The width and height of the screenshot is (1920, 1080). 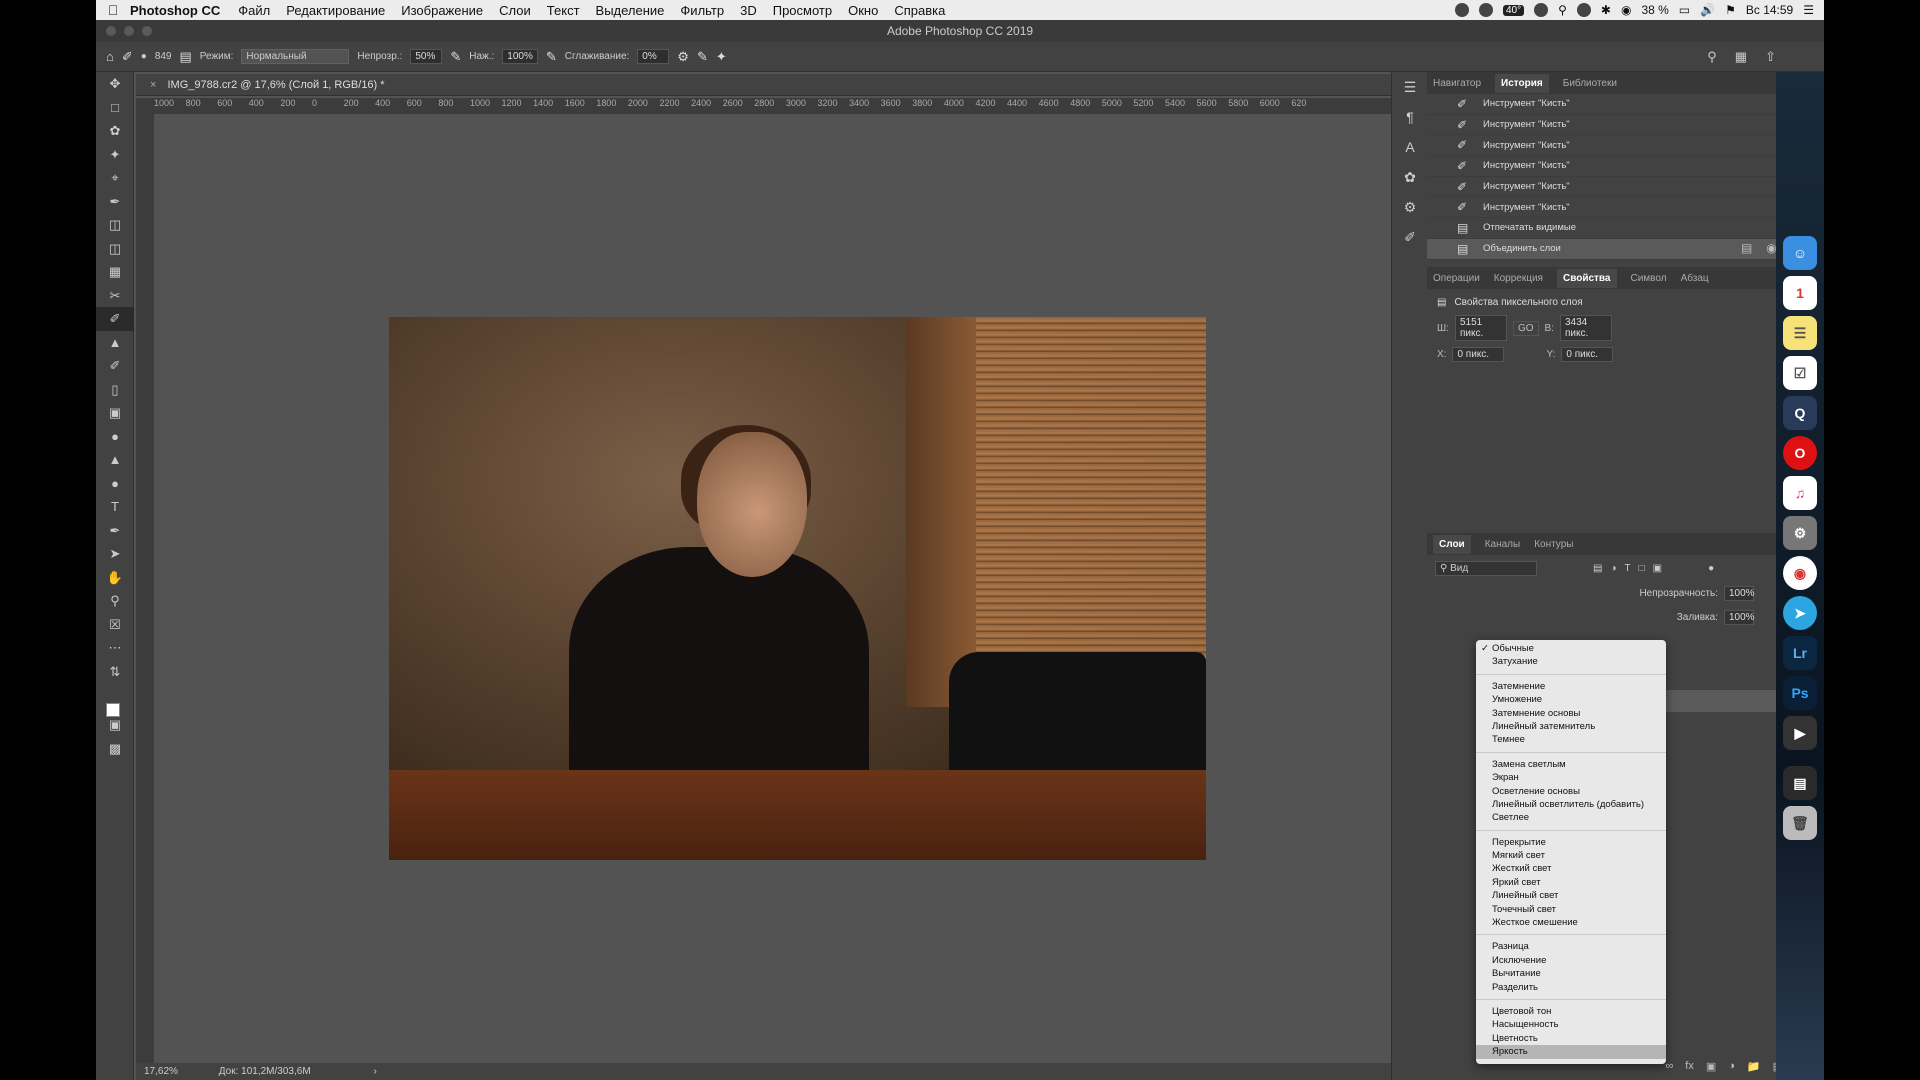 What do you see at coordinates (1485, 10) in the screenshot?
I see `creative-cloud-icon` at bounding box center [1485, 10].